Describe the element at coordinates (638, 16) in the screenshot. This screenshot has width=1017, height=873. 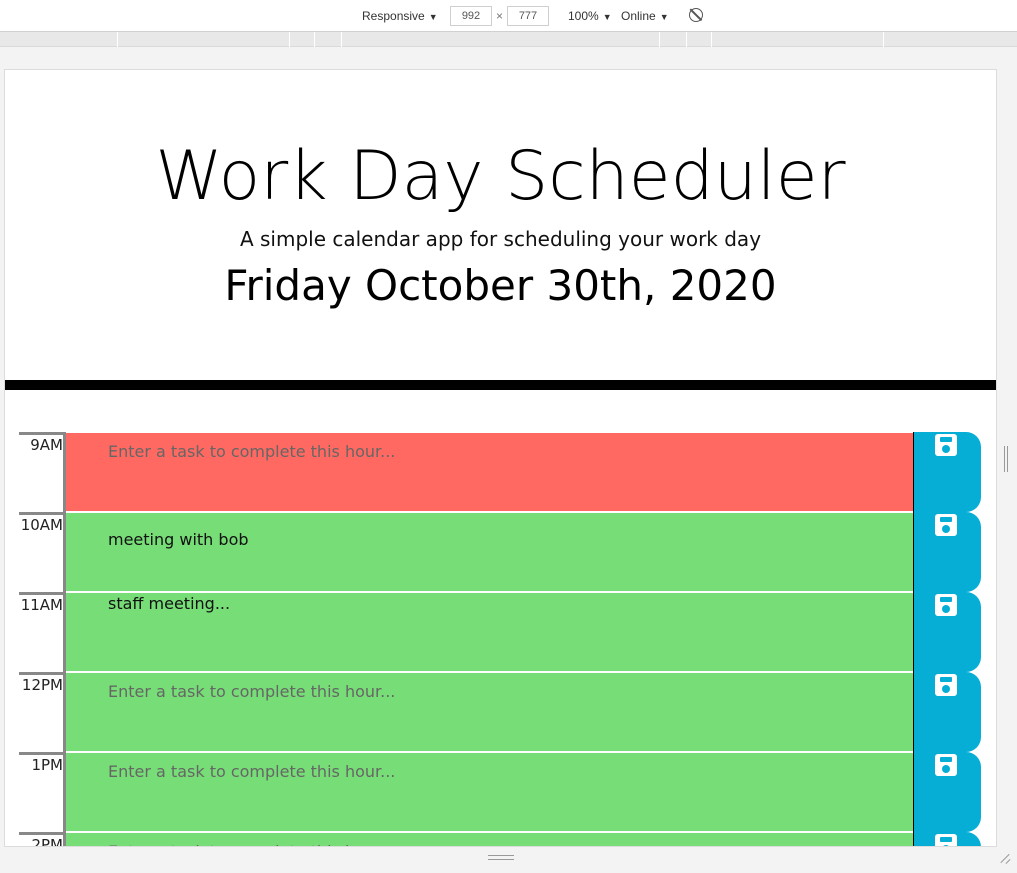
I see `network-label: Online` at that location.